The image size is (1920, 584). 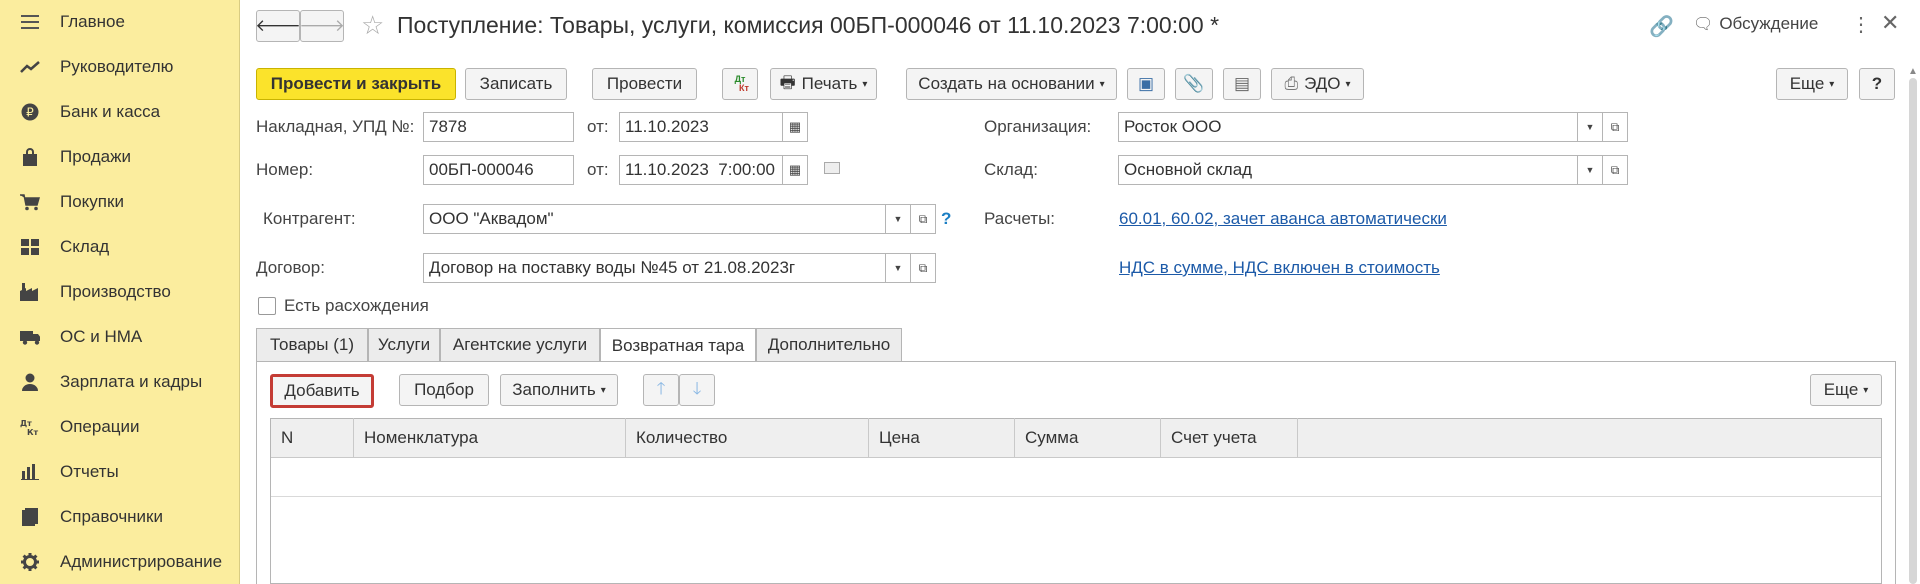 I want to click on counterparty-open-button: ⧉, so click(x=923, y=219).